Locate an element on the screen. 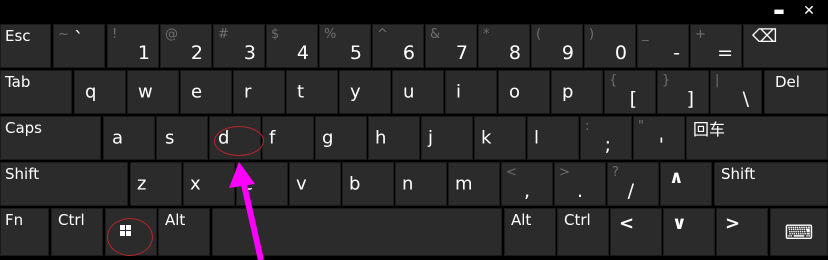  key-q: q is located at coordinates (100, 92).